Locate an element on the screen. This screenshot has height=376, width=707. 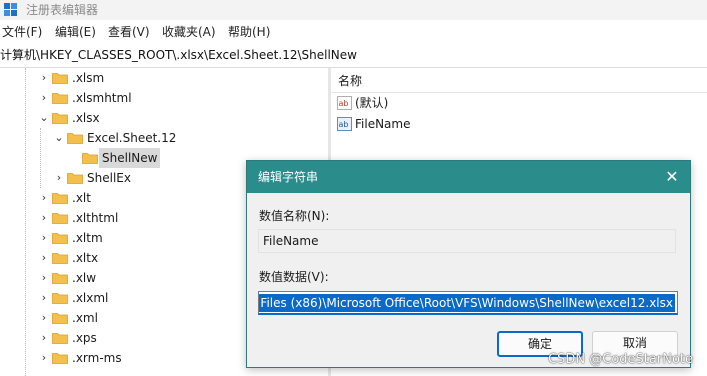
tree-item-label: .xml is located at coordinates (85, 318).